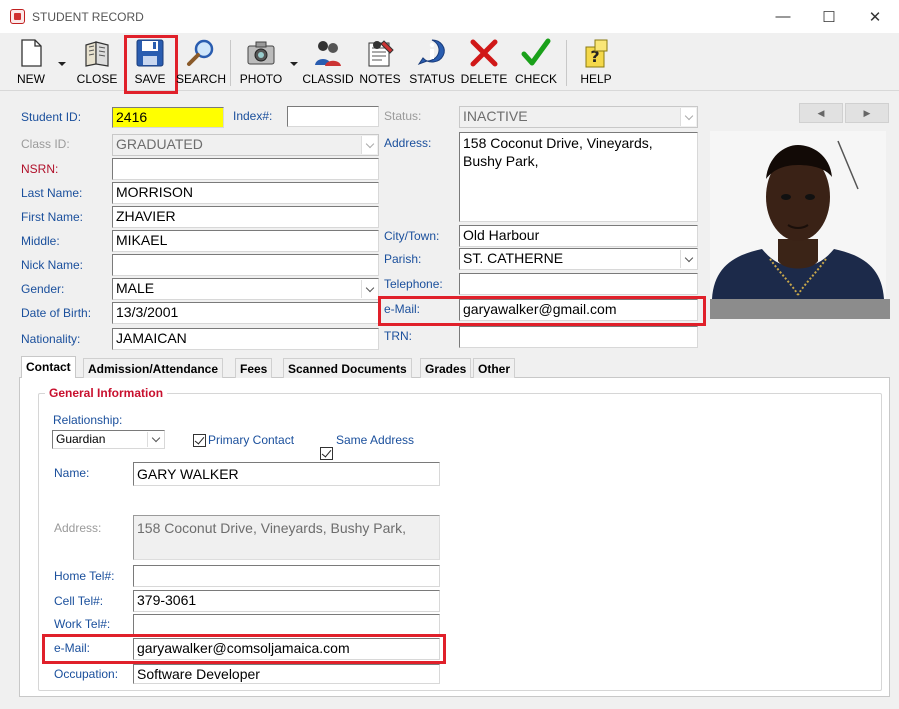  Describe the element at coordinates (199, 440) in the screenshot. I see `primary-contact-checkbox` at that location.